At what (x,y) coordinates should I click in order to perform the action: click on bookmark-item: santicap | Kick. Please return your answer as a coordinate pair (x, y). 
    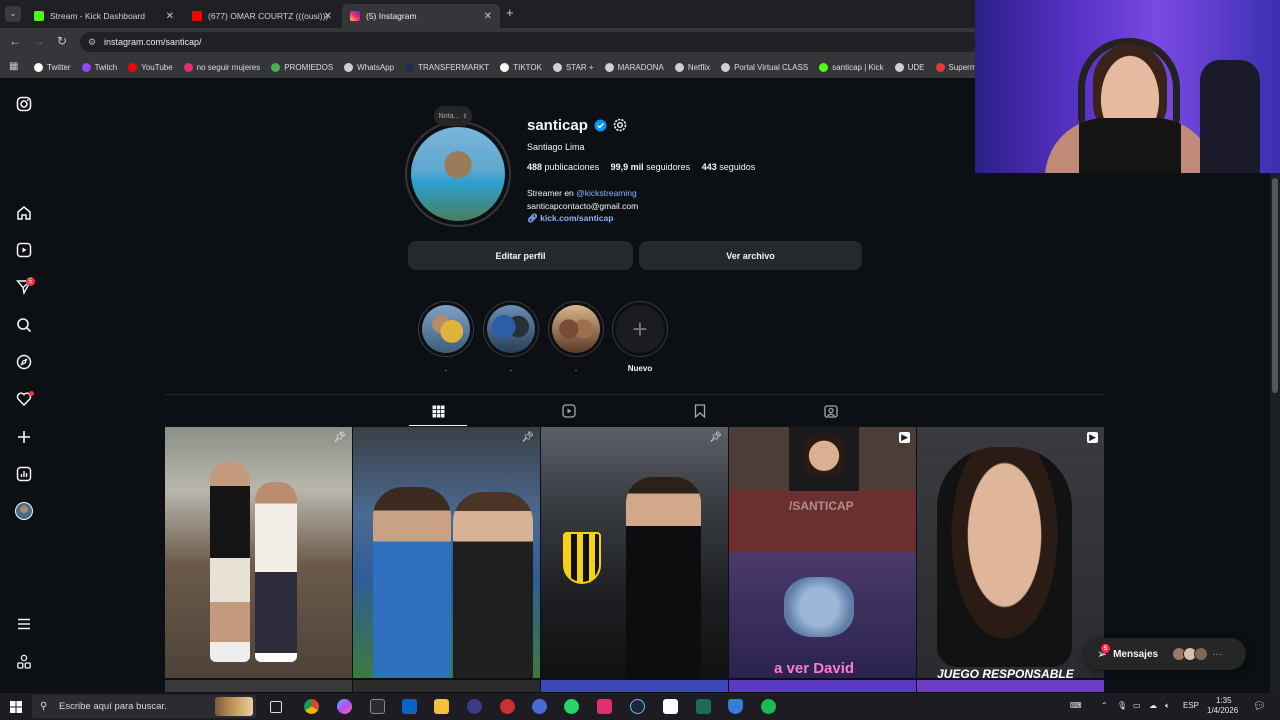
    Looking at the image, I should click on (851, 67).